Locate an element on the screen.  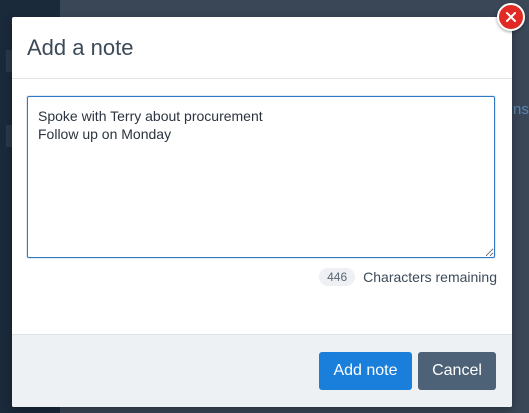
modal-title: Add a note is located at coordinates (80, 47).